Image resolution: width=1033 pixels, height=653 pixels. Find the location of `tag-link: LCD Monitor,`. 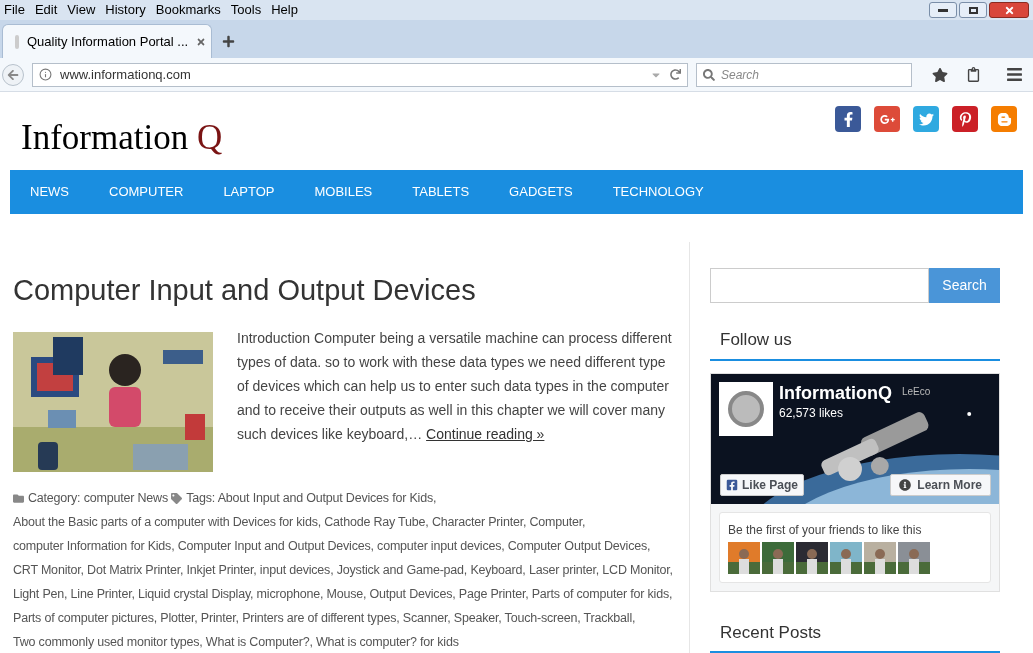

tag-link: LCD Monitor, is located at coordinates (637, 570).